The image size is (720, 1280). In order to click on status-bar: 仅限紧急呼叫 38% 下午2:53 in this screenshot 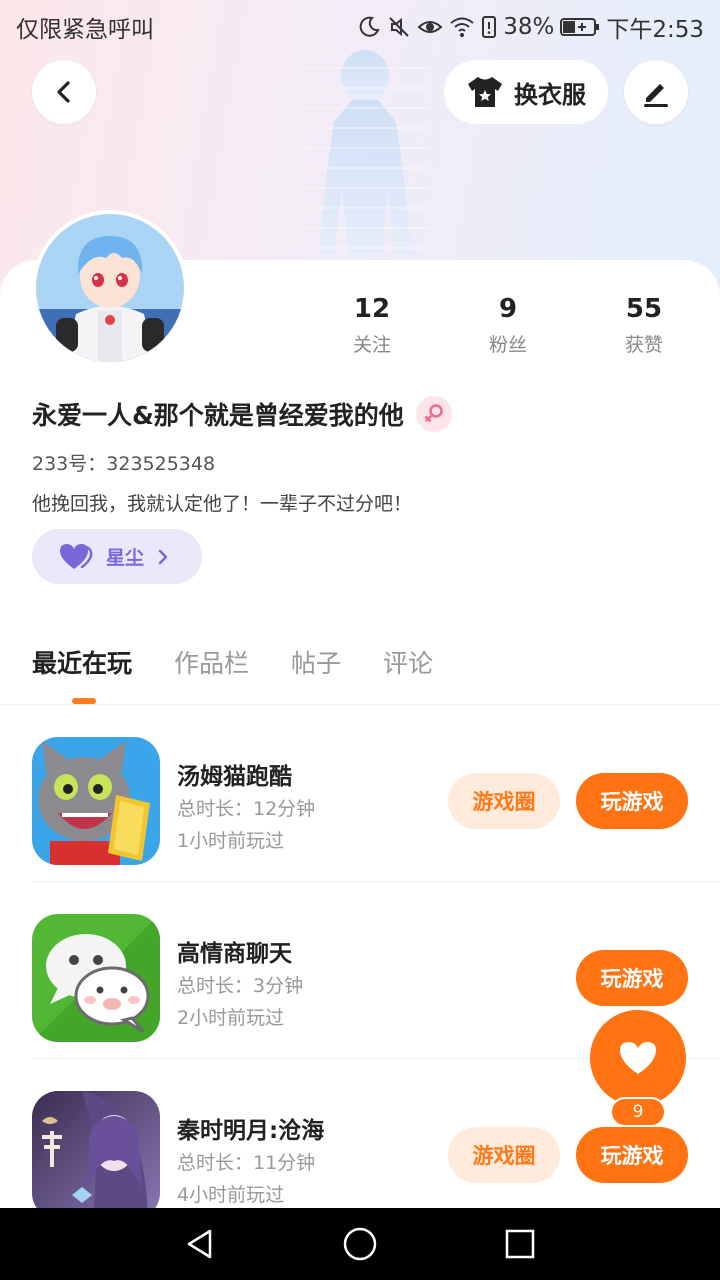, I will do `click(360, 25)`.